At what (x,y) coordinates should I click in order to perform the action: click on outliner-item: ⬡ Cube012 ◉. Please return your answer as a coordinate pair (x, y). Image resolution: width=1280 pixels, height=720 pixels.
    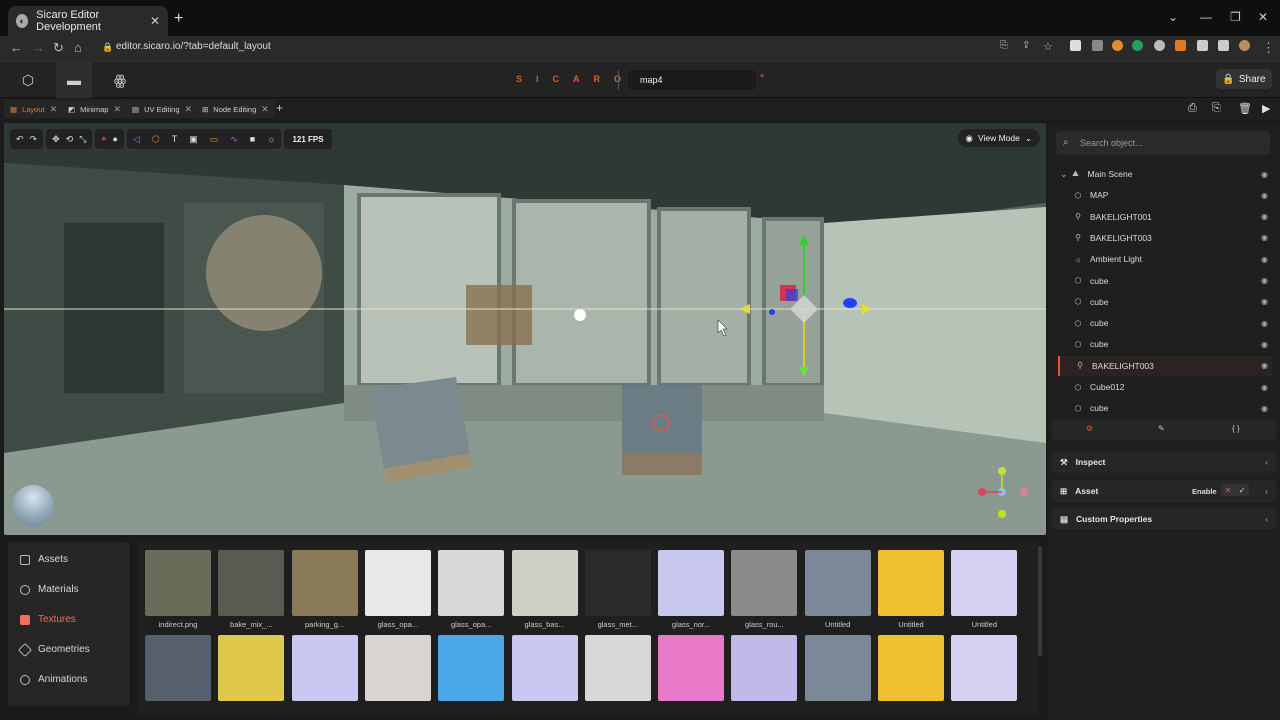
    Looking at the image, I should click on (1165, 387).